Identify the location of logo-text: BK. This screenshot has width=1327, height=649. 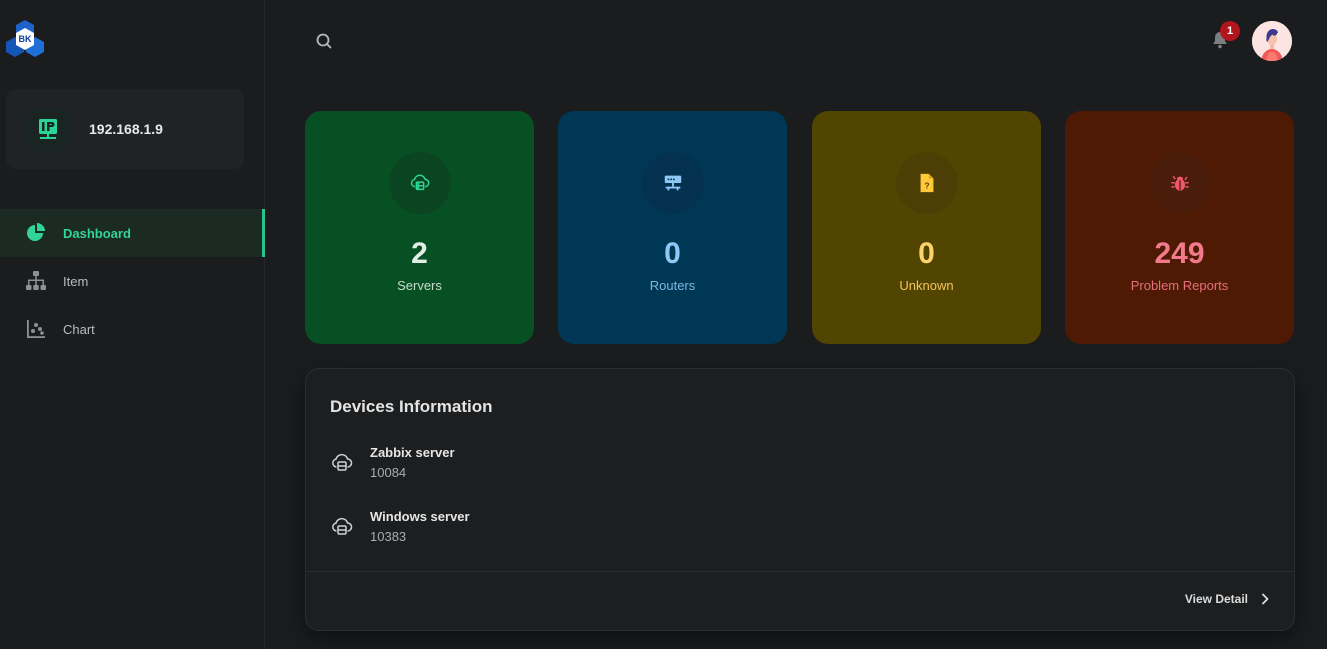
(25, 39).